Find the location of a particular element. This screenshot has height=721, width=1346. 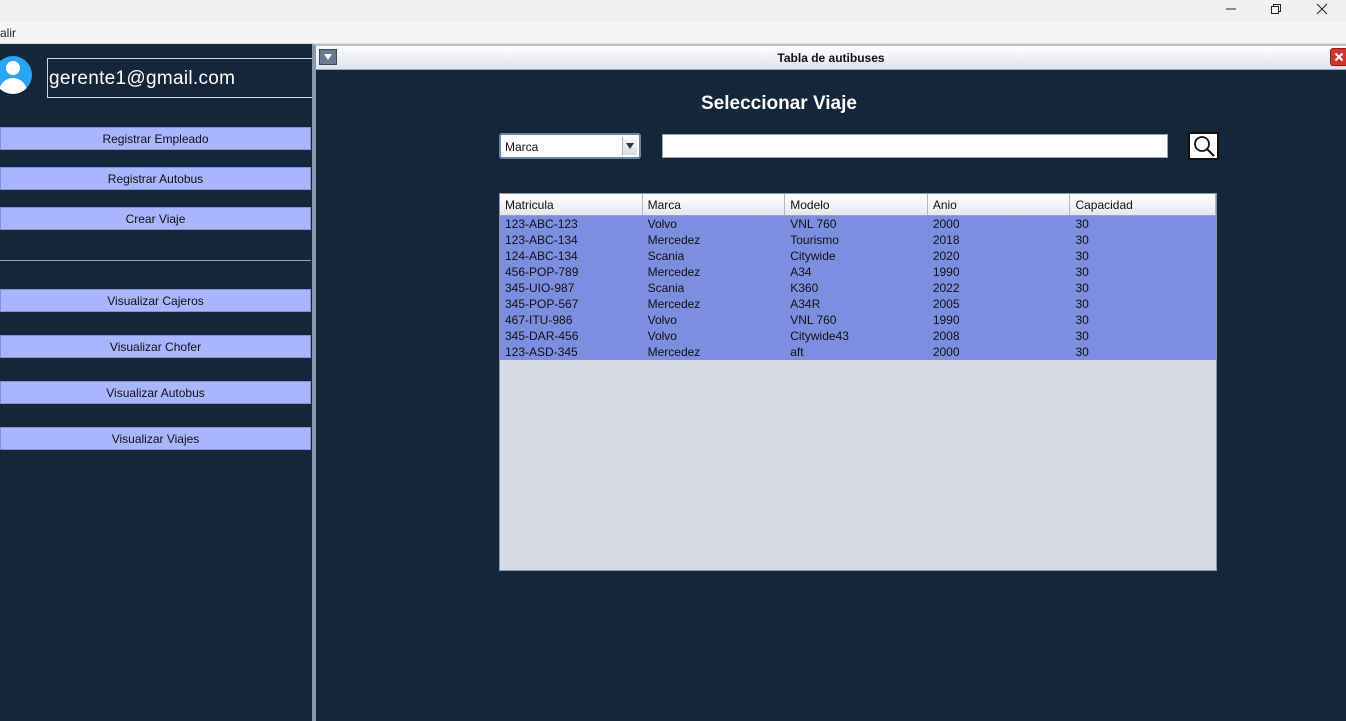

column-header-modelo: Modelo is located at coordinates (856, 204).